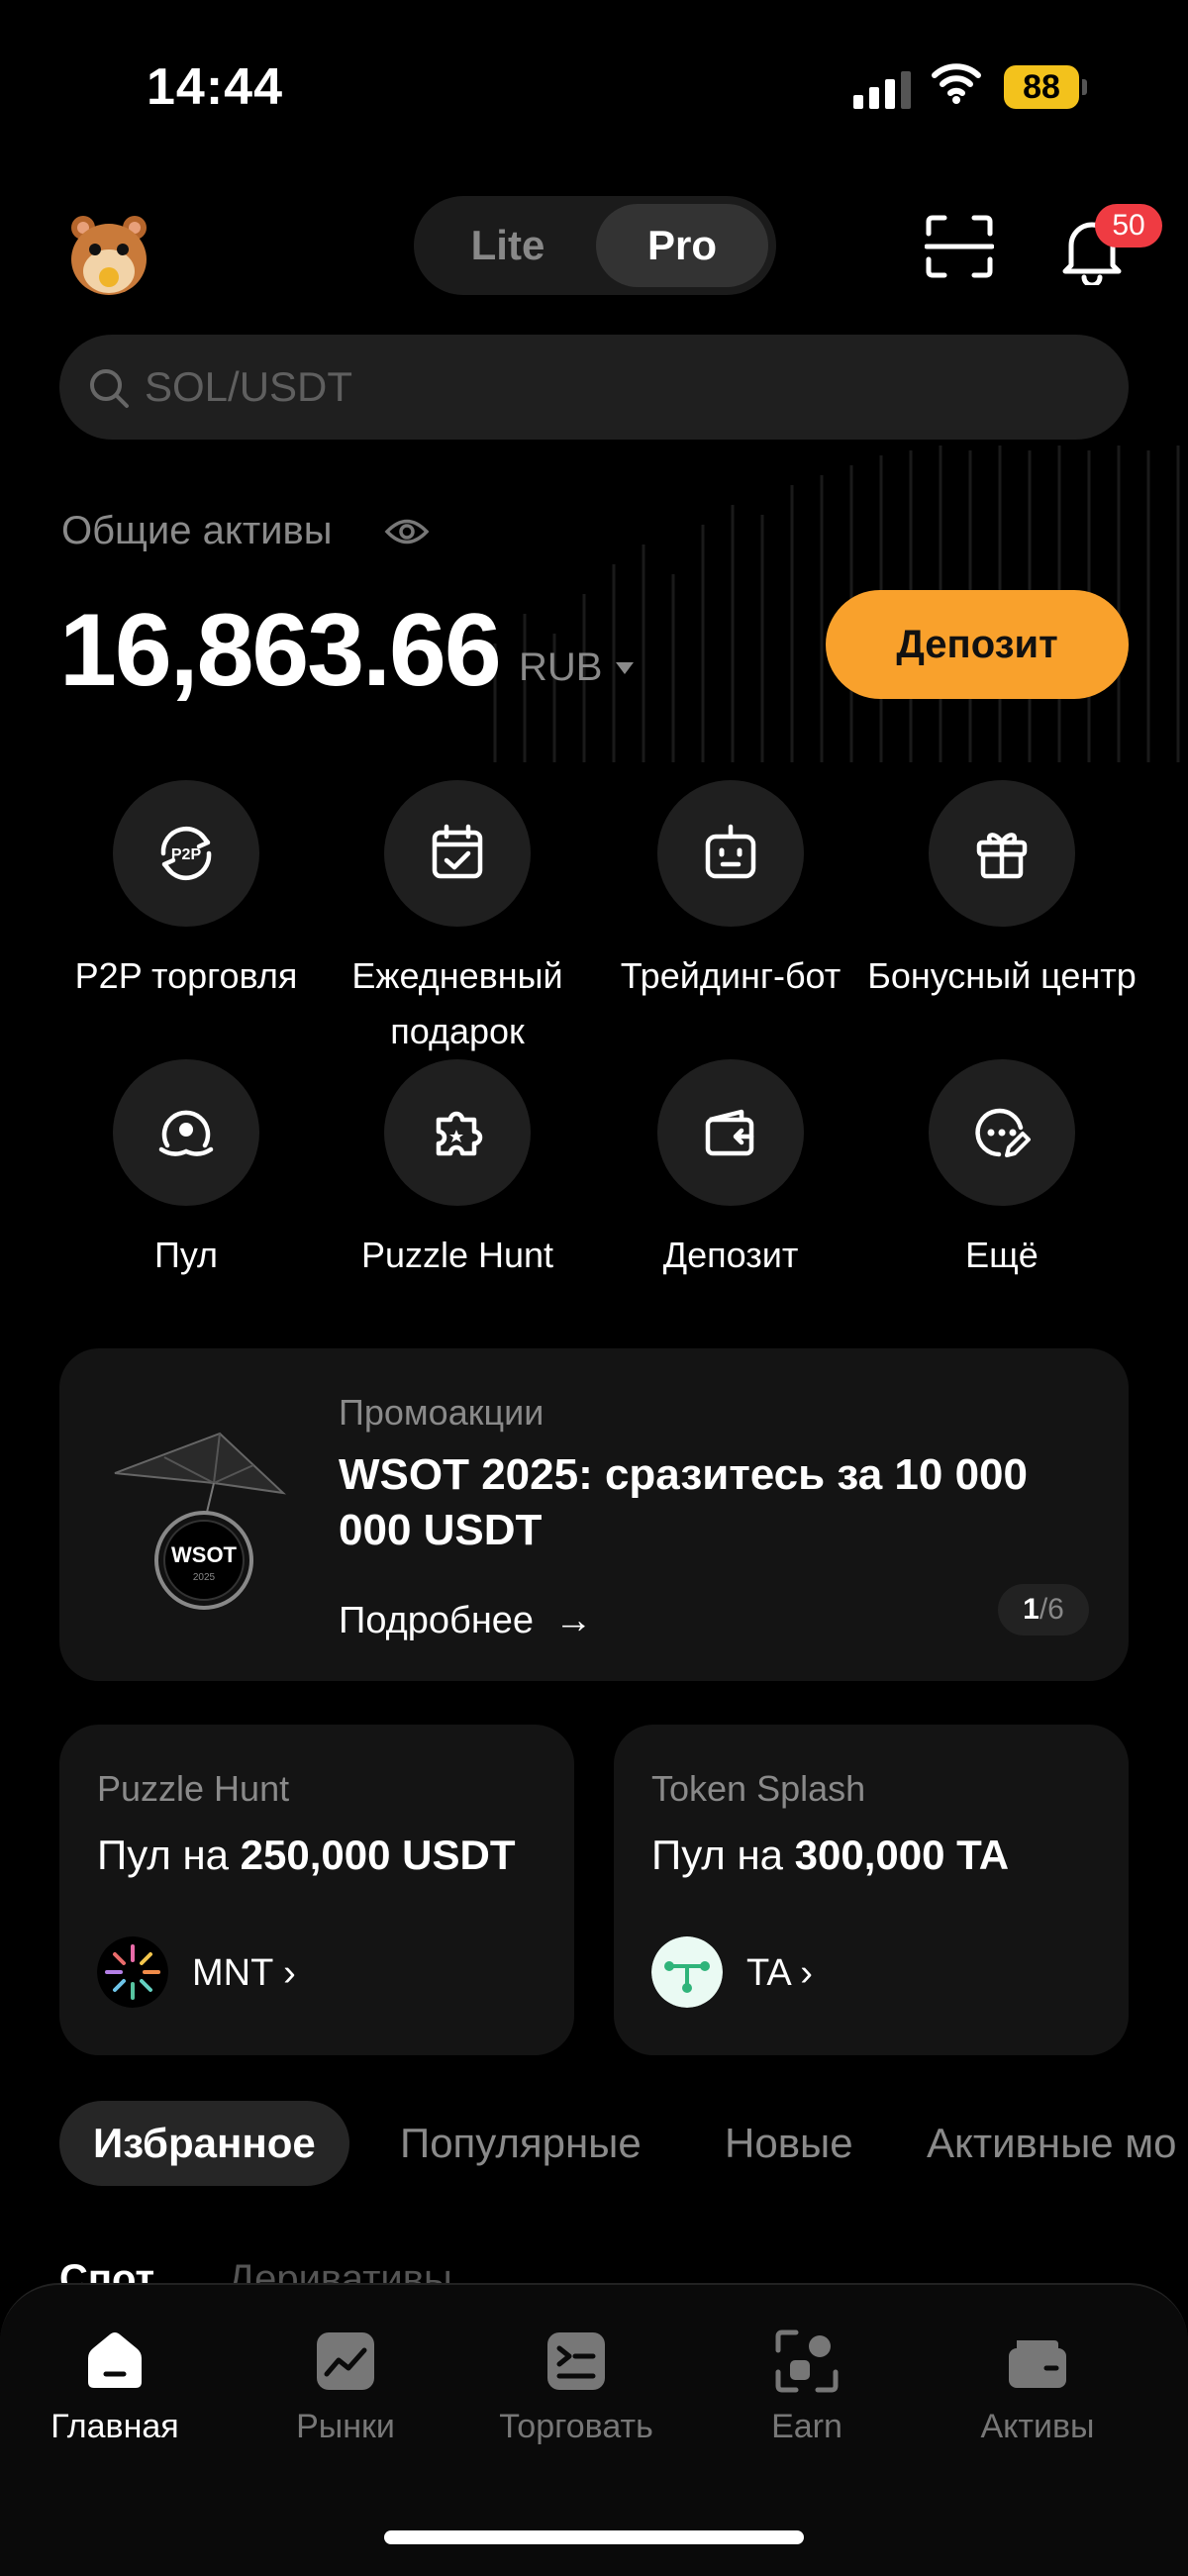 Image resolution: width=1188 pixels, height=2576 pixels. Describe the element at coordinates (1001, 892) in the screenshot. I see `quick-action-bonus-center: Бонусный центр` at that location.